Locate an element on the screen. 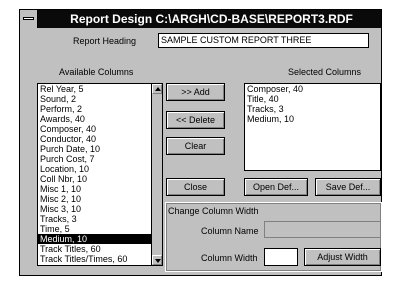 Image resolution: width=398 pixels, height=293 pixels. available-columns-scrollbar is located at coordinates (156, 174).